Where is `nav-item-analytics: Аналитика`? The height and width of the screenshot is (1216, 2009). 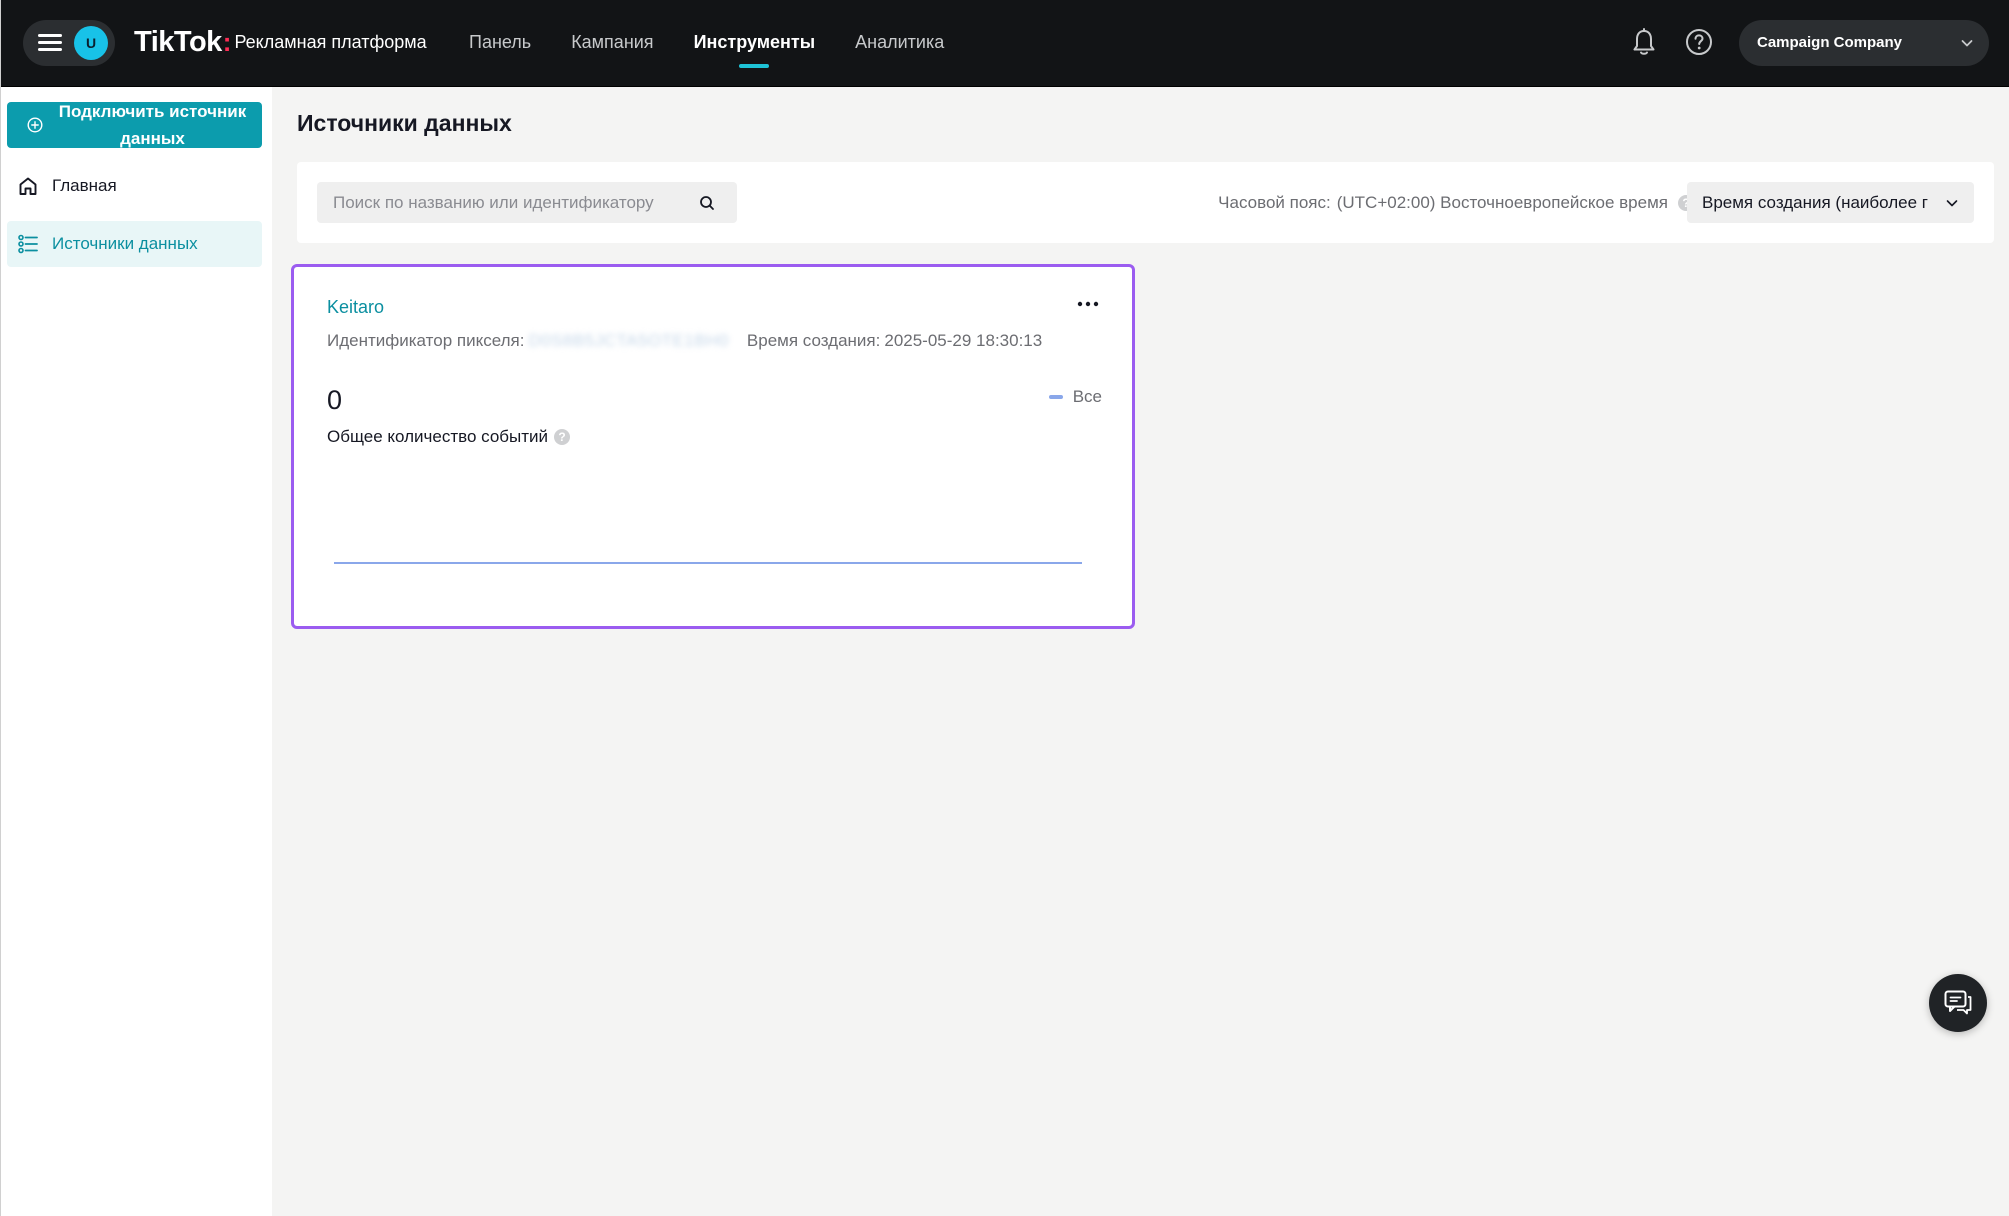 nav-item-analytics: Аналитика is located at coordinates (899, 42).